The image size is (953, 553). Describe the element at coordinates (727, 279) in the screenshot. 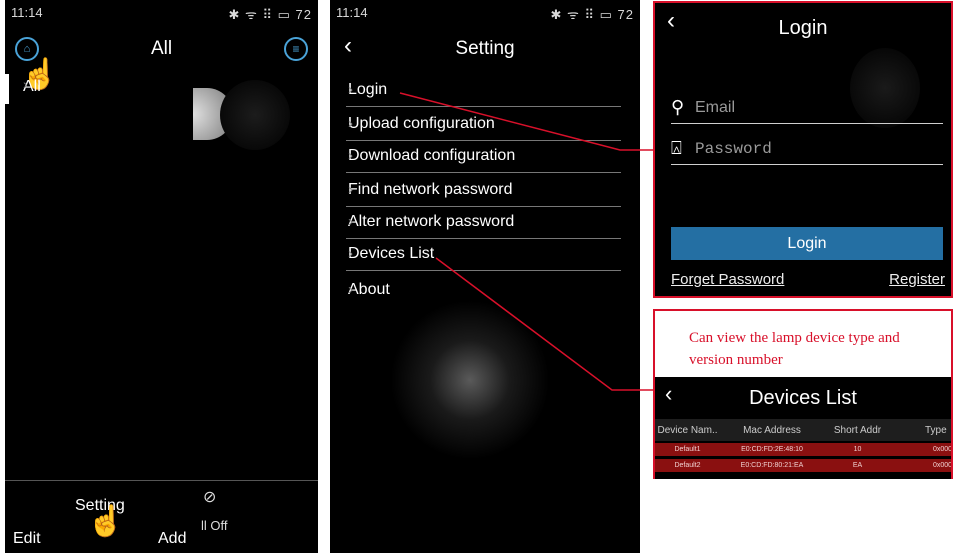

I see `forget-password-link: Forget Password` at that location.